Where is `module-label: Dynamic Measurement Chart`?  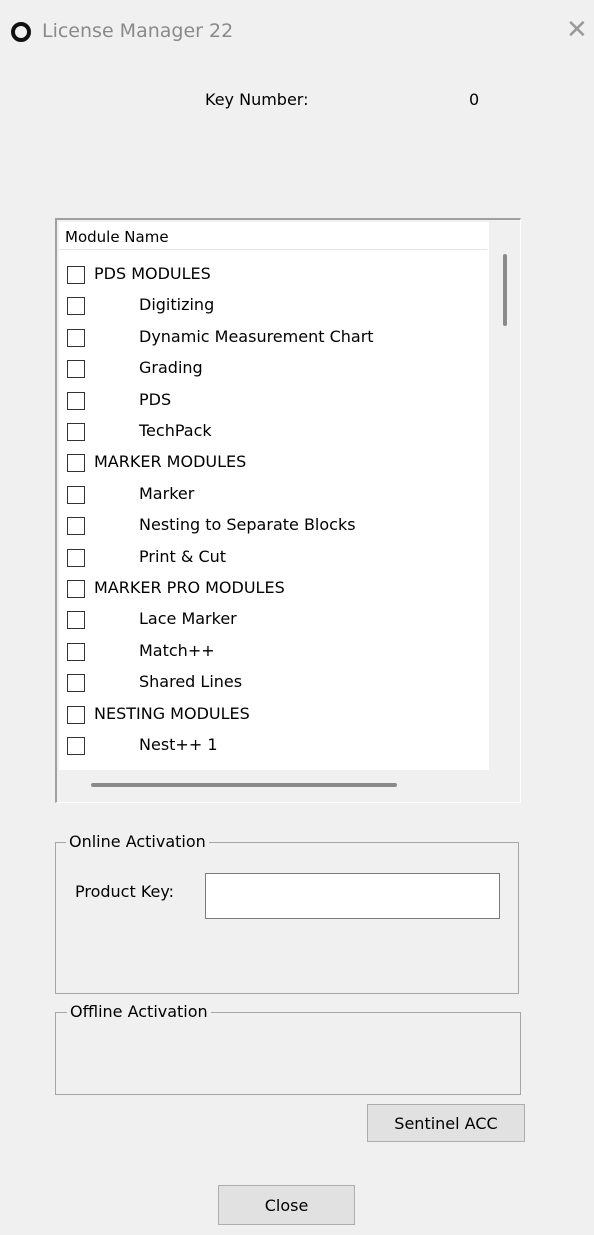 module-label: Dynamic Measurement Chart is located at coordinates (256, 336).